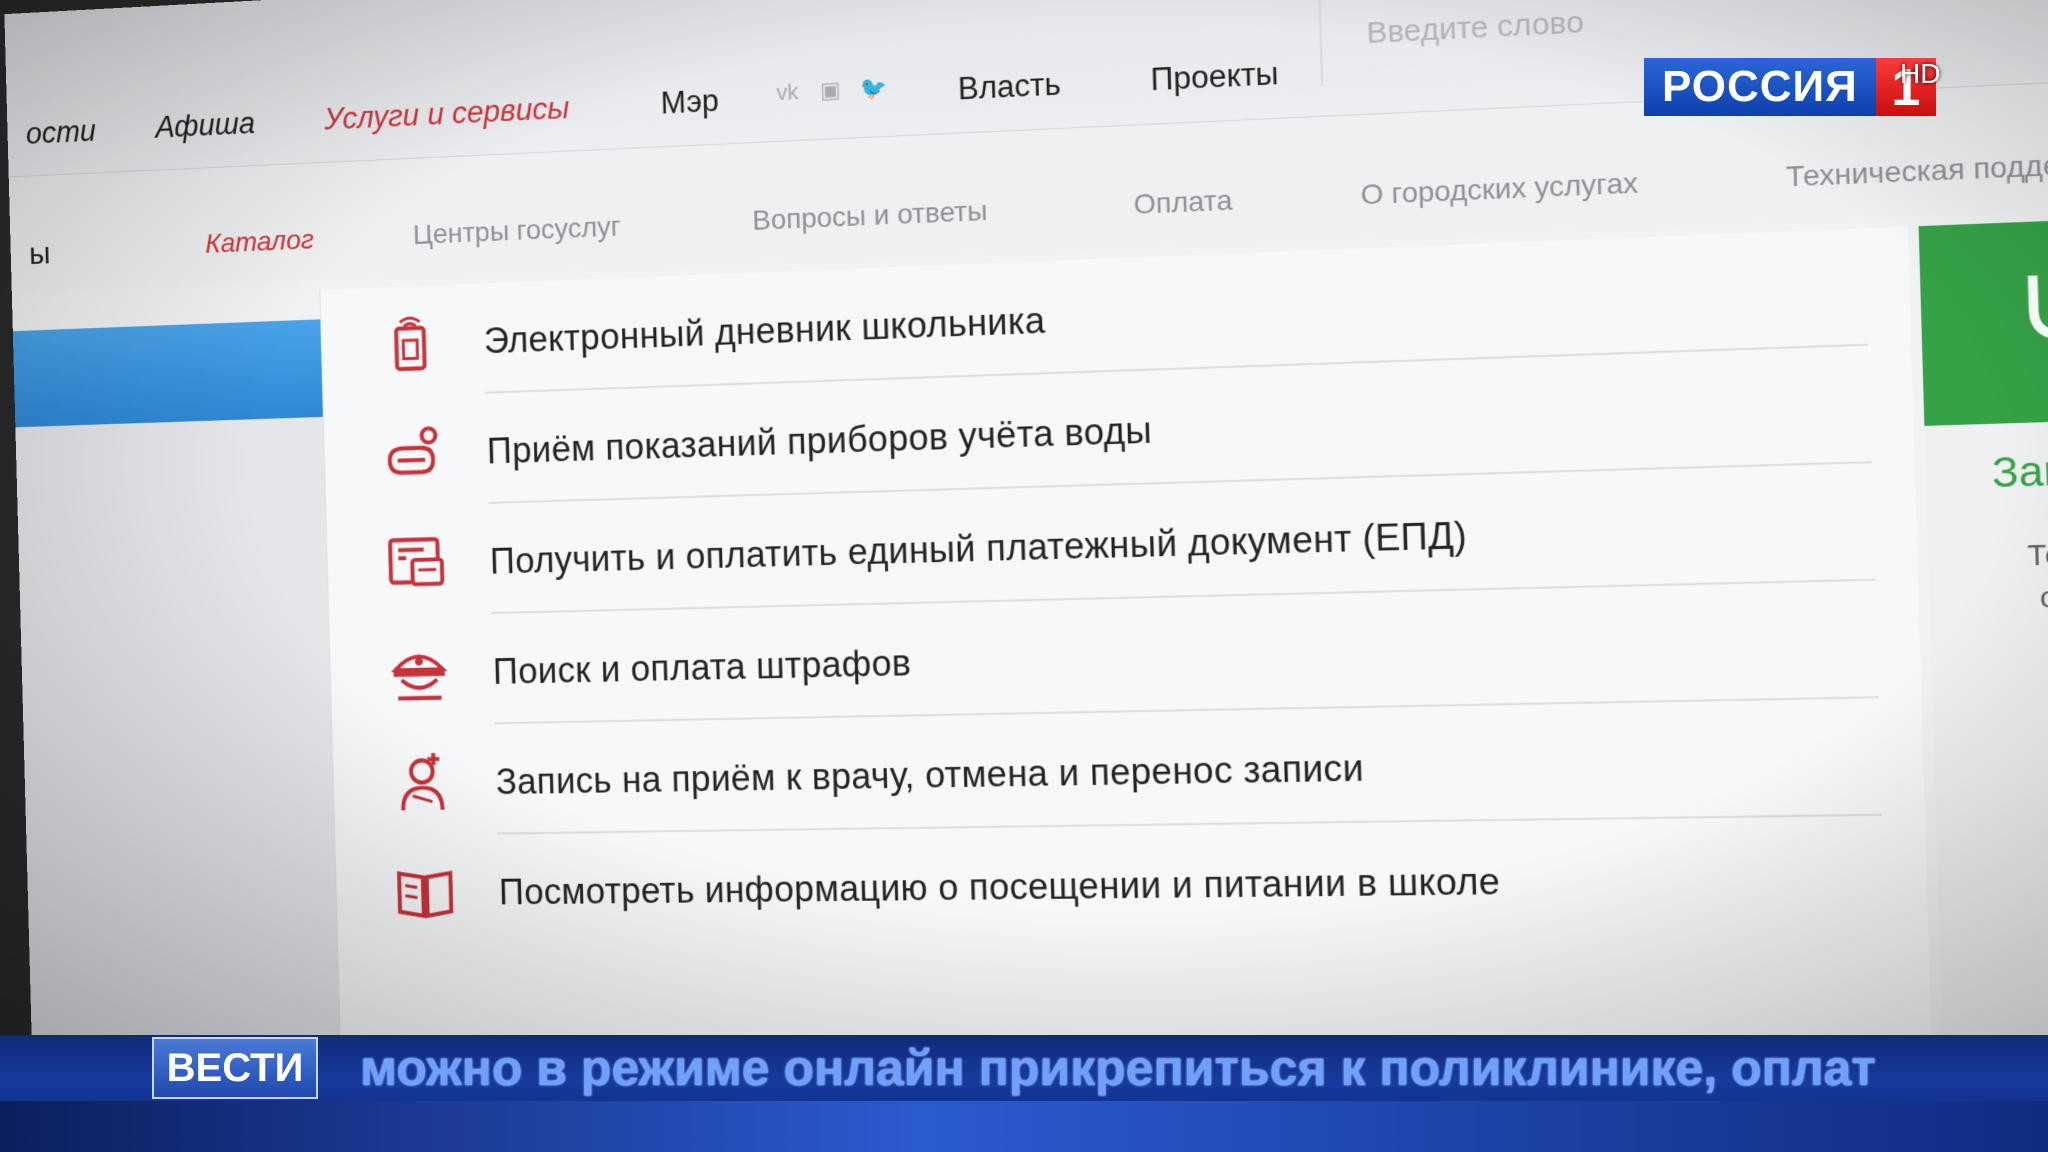  What do you see at coordinates (61, 133) in the screenshot?
I see `nav-item-news: ости` at bounding box center [61, 133].